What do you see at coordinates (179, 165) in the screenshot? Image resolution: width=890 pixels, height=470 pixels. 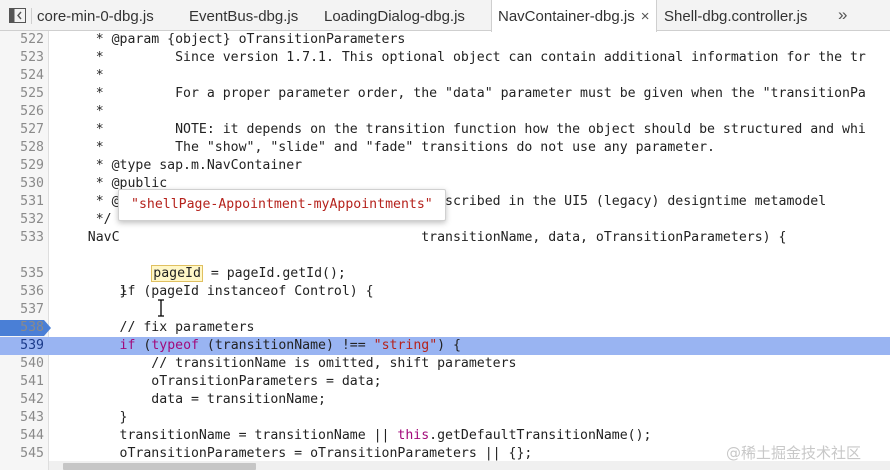 I see `line-text: * @type sap.m.NavContainer` at bounding box center [179, 165].